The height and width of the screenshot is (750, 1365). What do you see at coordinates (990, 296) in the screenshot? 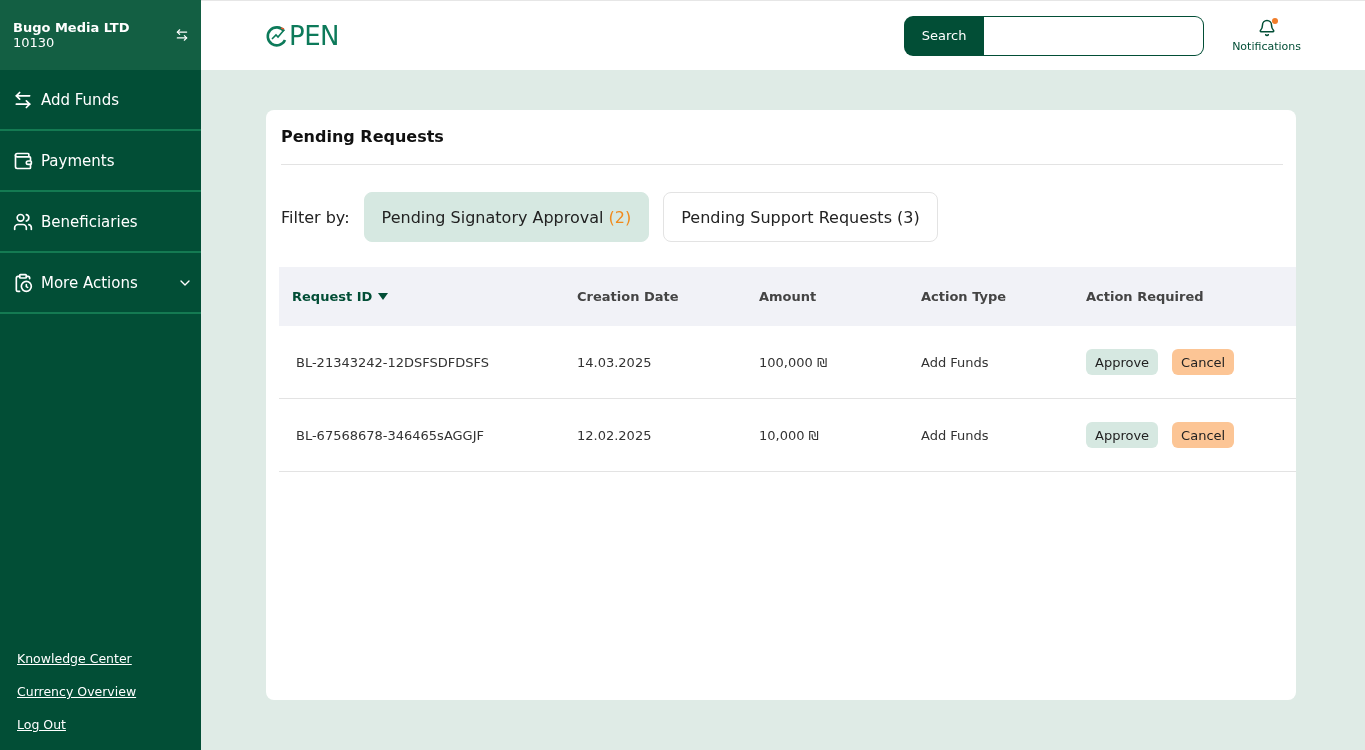
I see `column-header: Action Type` at bounding box center [990, 296].